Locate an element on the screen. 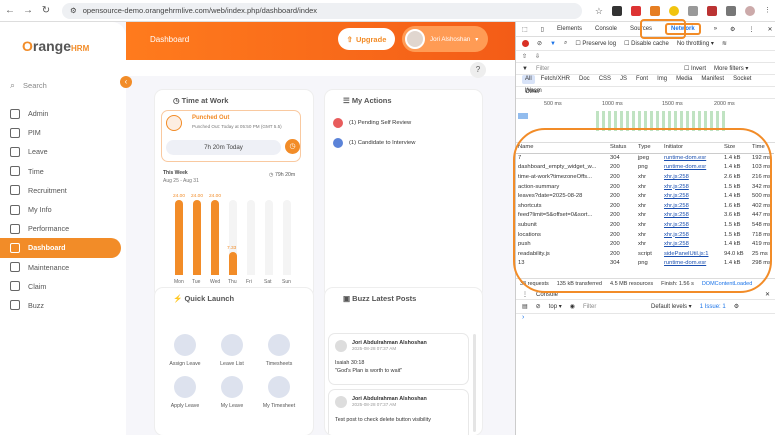 Image resolution: width=775 pixels, height=435 pixels. sidebar-item-my-info: My Info is located at coordinates (63, 209).